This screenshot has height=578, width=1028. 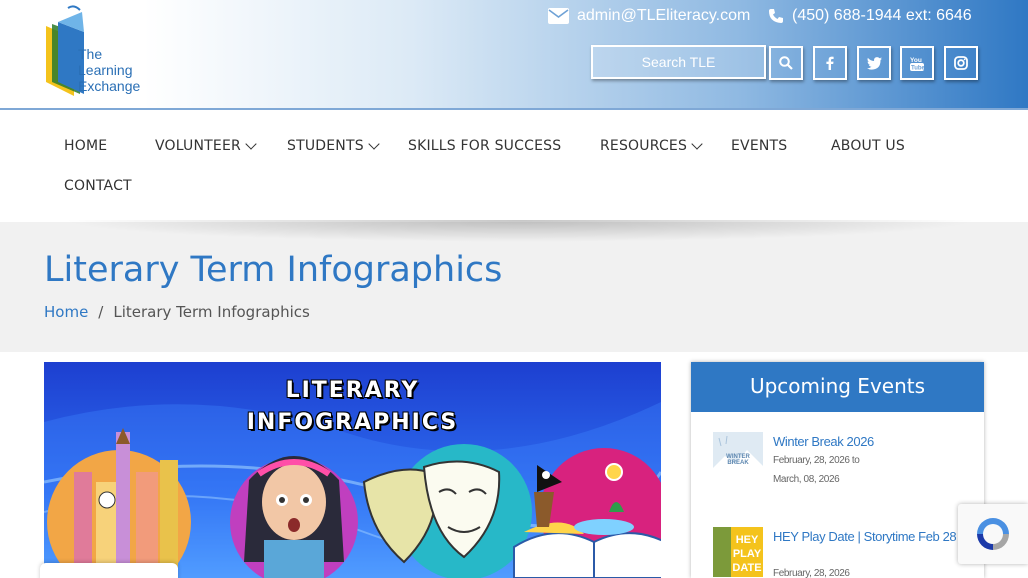 I want to click on recaptcha-badge, so click(x=993, y=534).